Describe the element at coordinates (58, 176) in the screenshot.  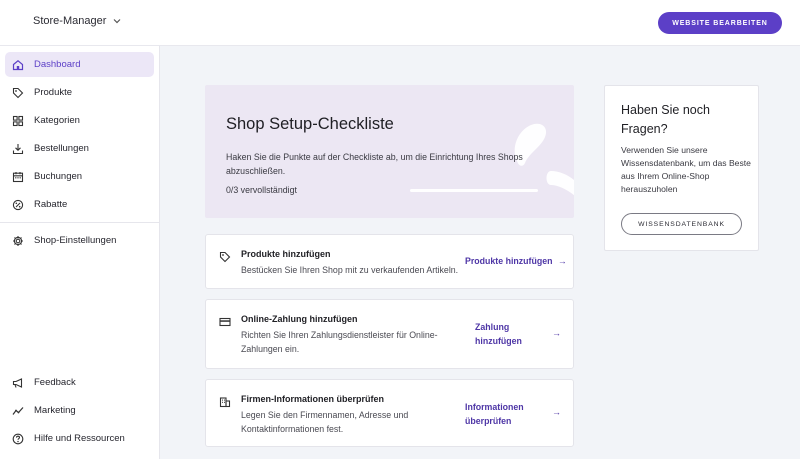
I see `sidebar-item-label: Buchungen` at that location.